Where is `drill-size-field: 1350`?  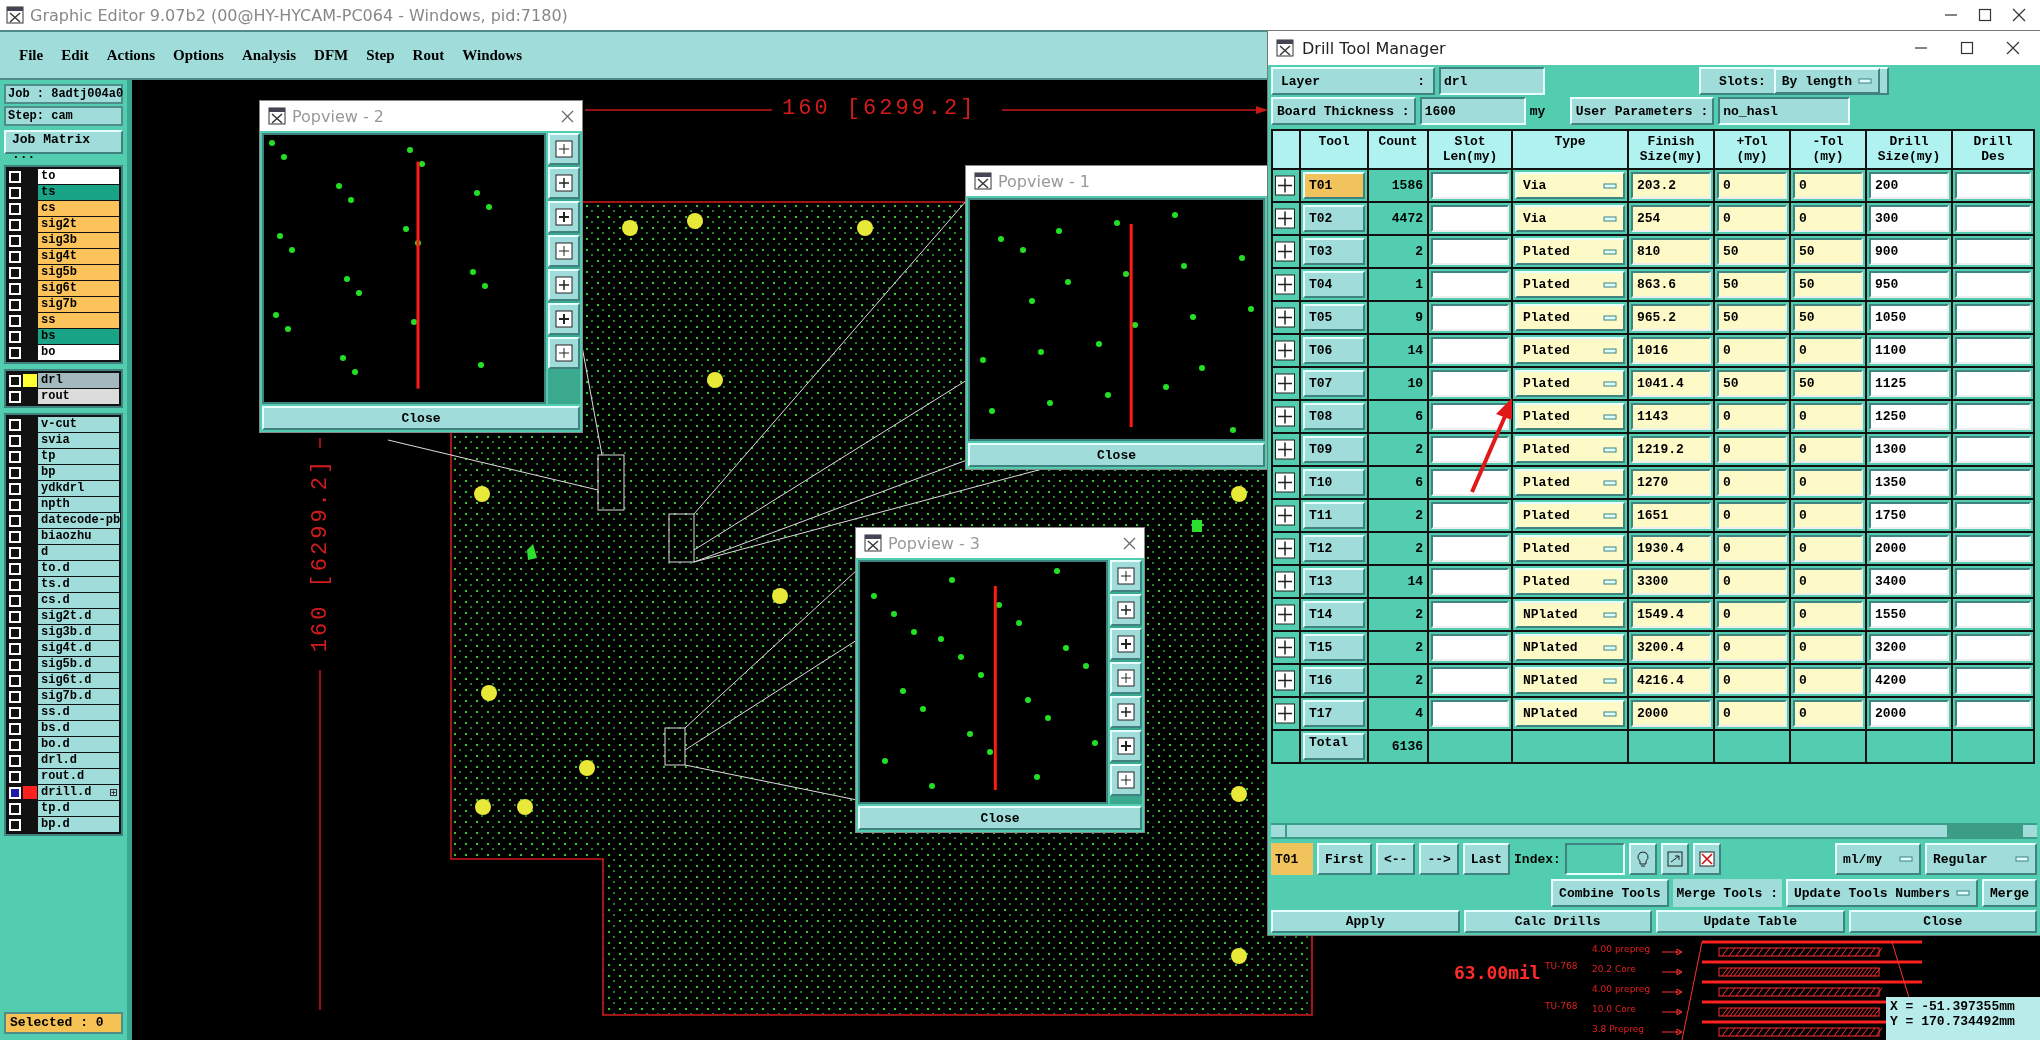
drill-size-field: 1350 is located at coordinates (1909, 482).